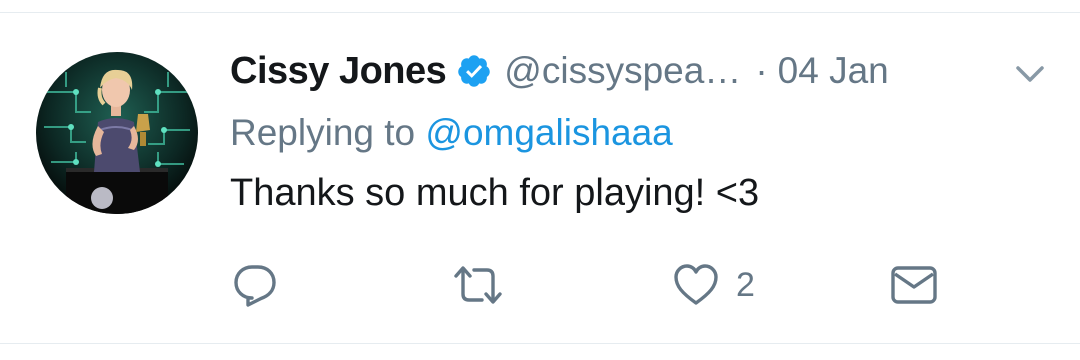  I want to click on envelope-icon, so click(914, 285).